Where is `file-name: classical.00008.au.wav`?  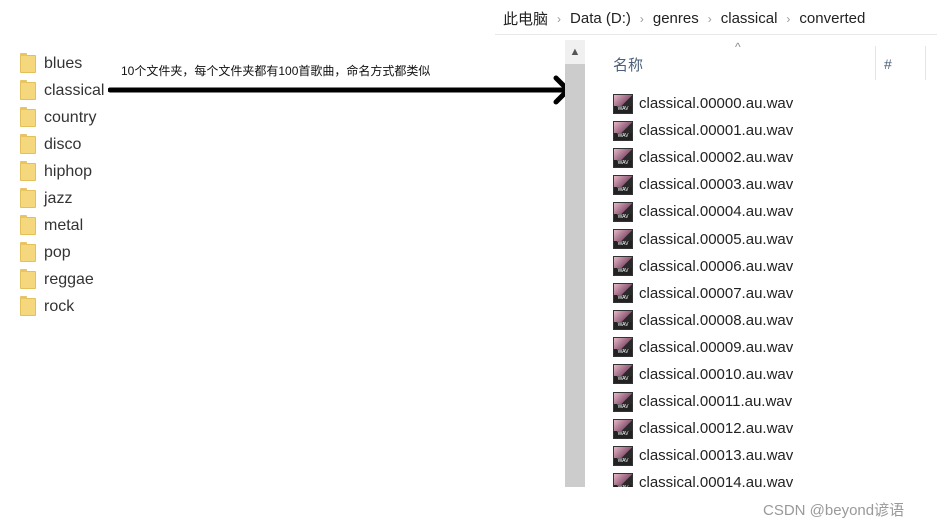
file-name: classical.00008.au.wav is located at coordinates (716, 320).